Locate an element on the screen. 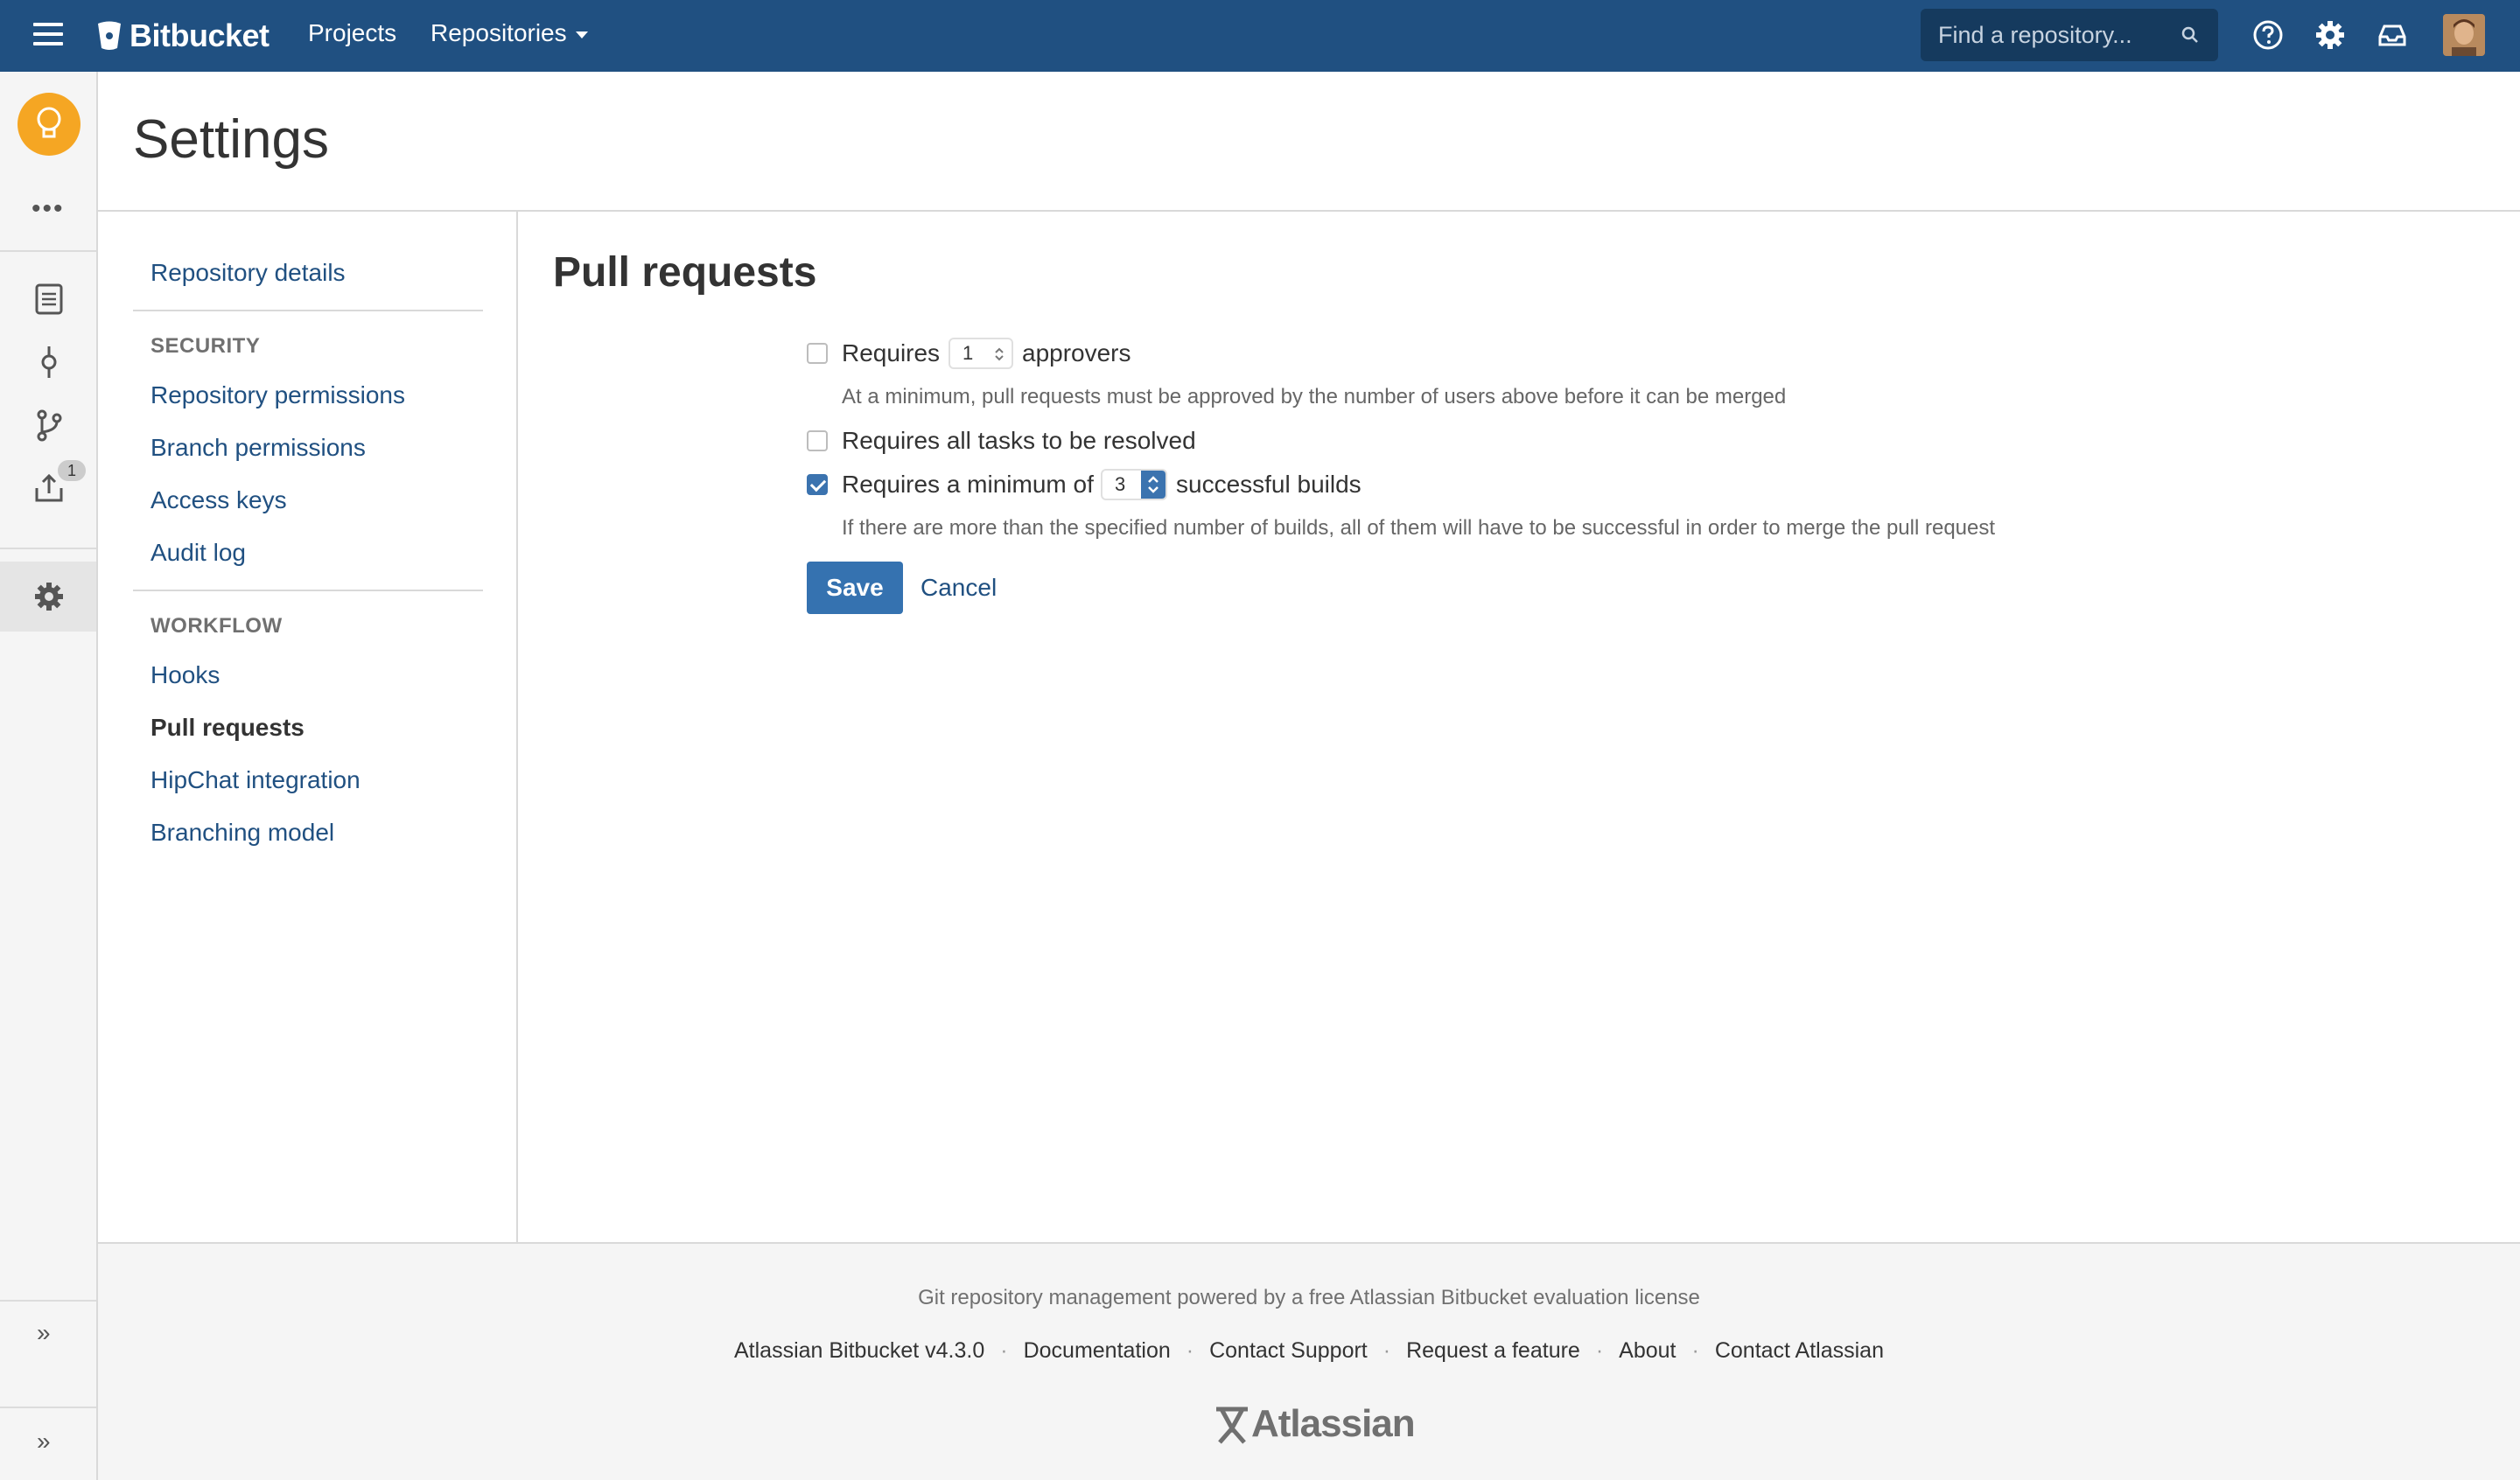 Image resolution: width=2520 pixels, height=1480 pixels. top-navigation-bar: Bitbucket Projects Repositories is located at coordinates (1260, 36).